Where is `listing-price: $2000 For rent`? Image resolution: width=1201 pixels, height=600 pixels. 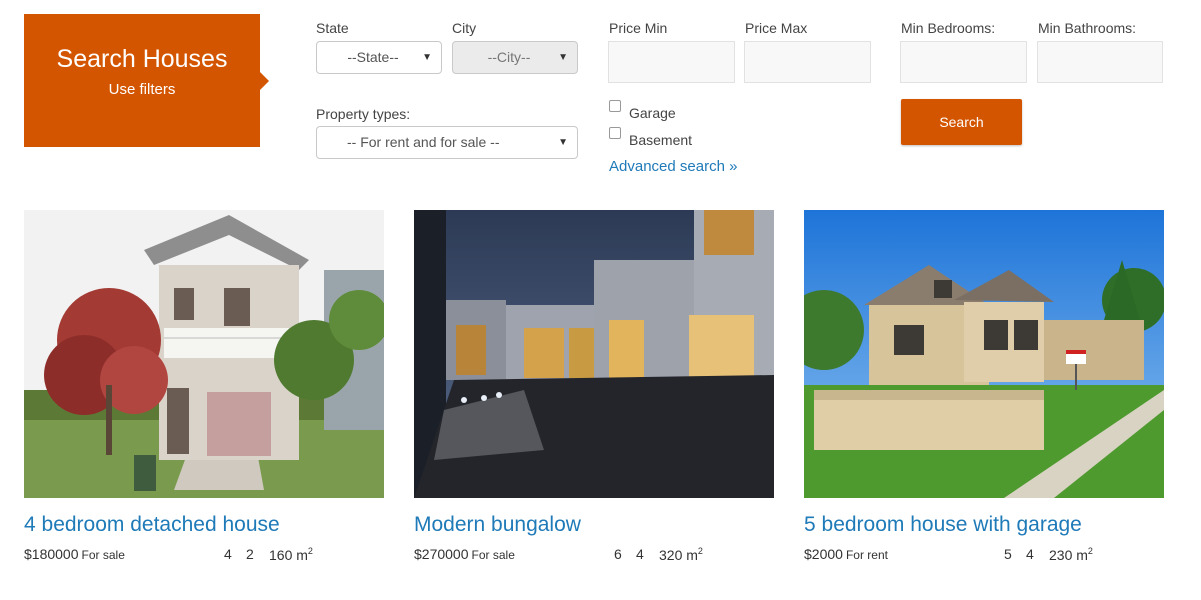
listing-price: $2000 For rent is located at coordinates (846, 554).